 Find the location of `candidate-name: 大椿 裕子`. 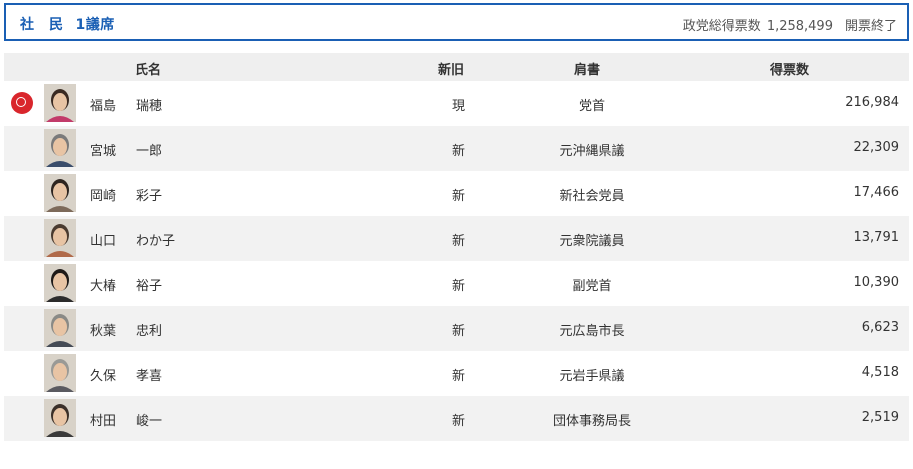

candidate-name: 大椿 裕子 is located at coordinates (126, 284).